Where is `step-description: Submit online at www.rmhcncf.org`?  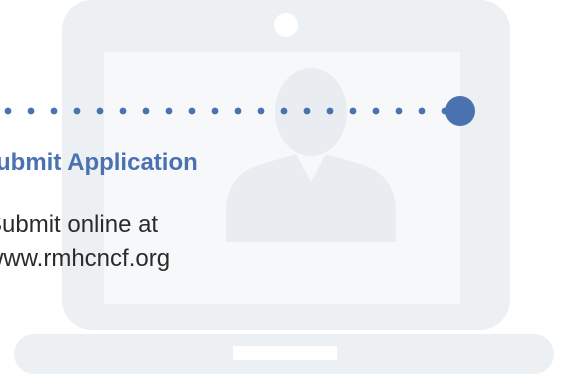 step-description: Submit online at www.rmhcncf.org is located at coordinates (85, 242).